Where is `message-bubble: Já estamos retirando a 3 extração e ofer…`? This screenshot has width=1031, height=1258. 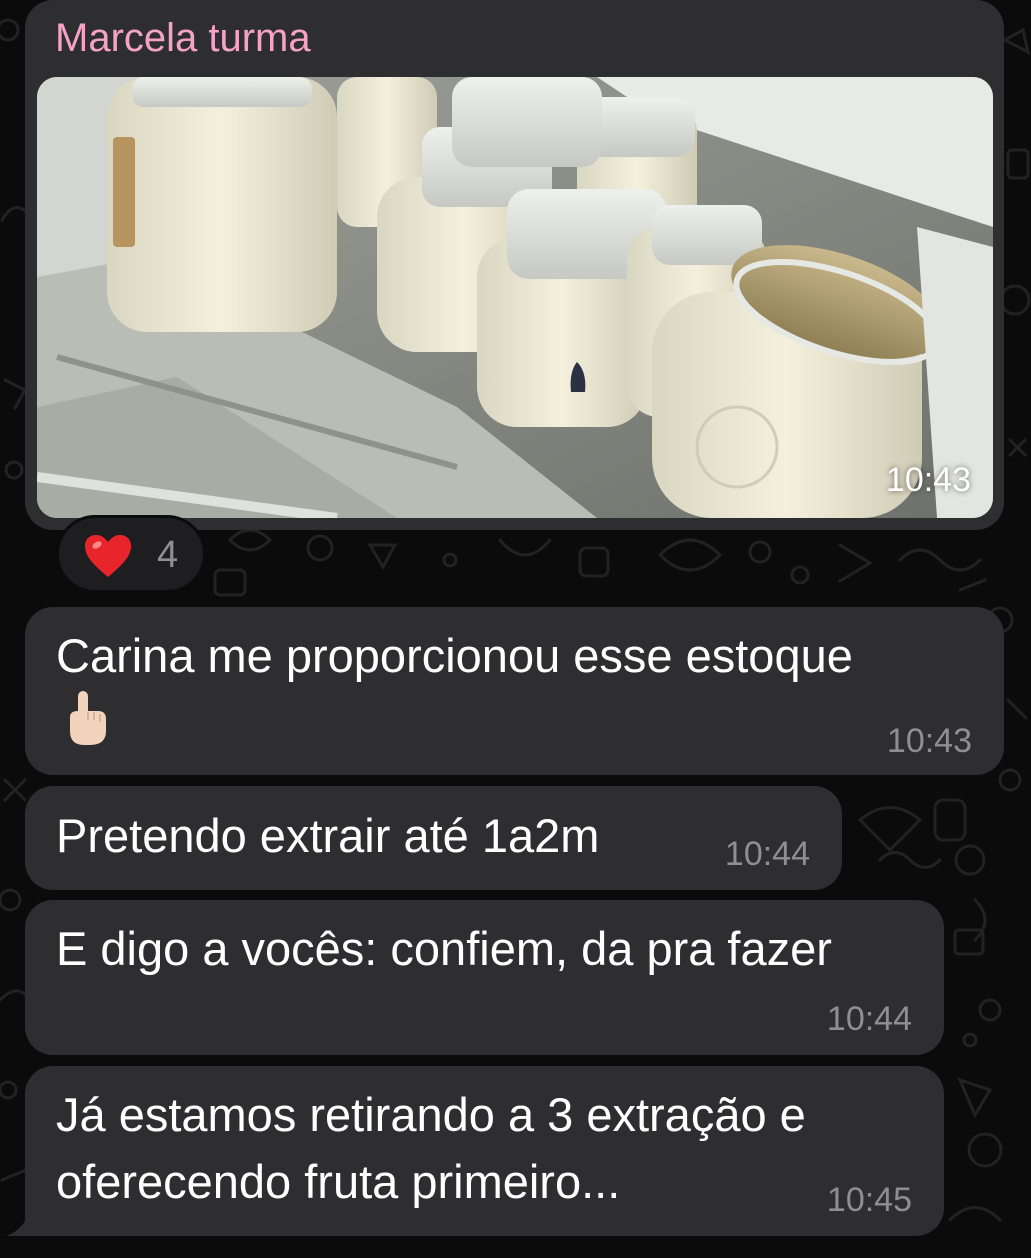
message-bubble: Já estamos retirando a 3 extração e ofer… is located at coordinates (484, 1151).